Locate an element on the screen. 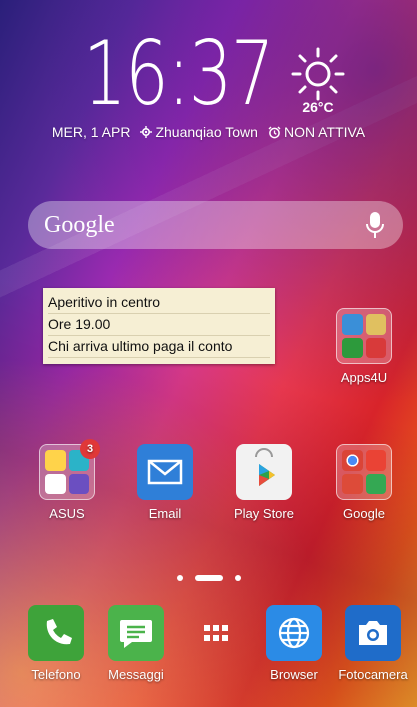  app-email: Email is located at coordinates (165, 482).